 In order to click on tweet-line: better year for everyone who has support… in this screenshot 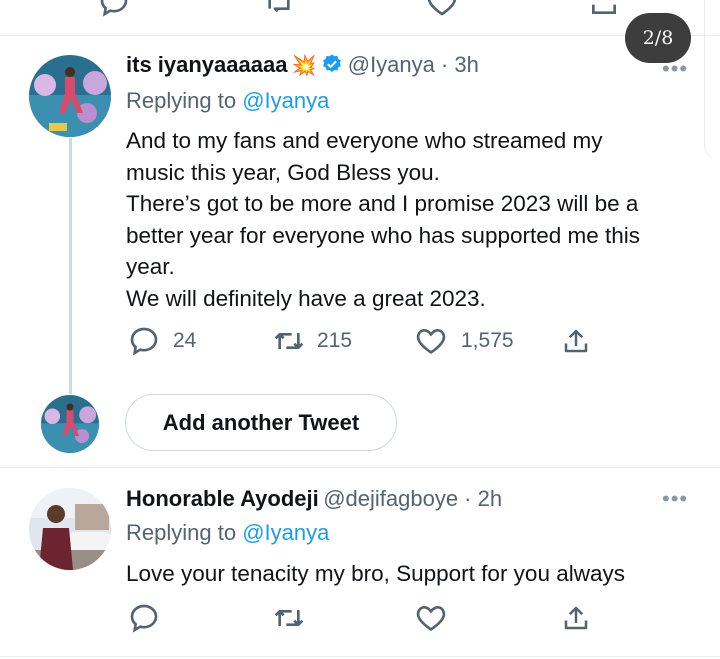, I will do `click(383, 235)`.